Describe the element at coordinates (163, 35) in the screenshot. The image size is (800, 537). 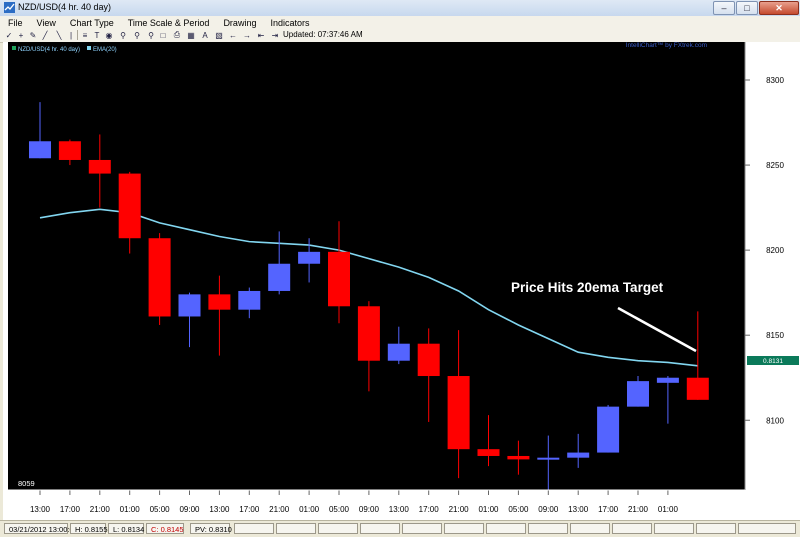
I see `fit-icon: □` at that location.